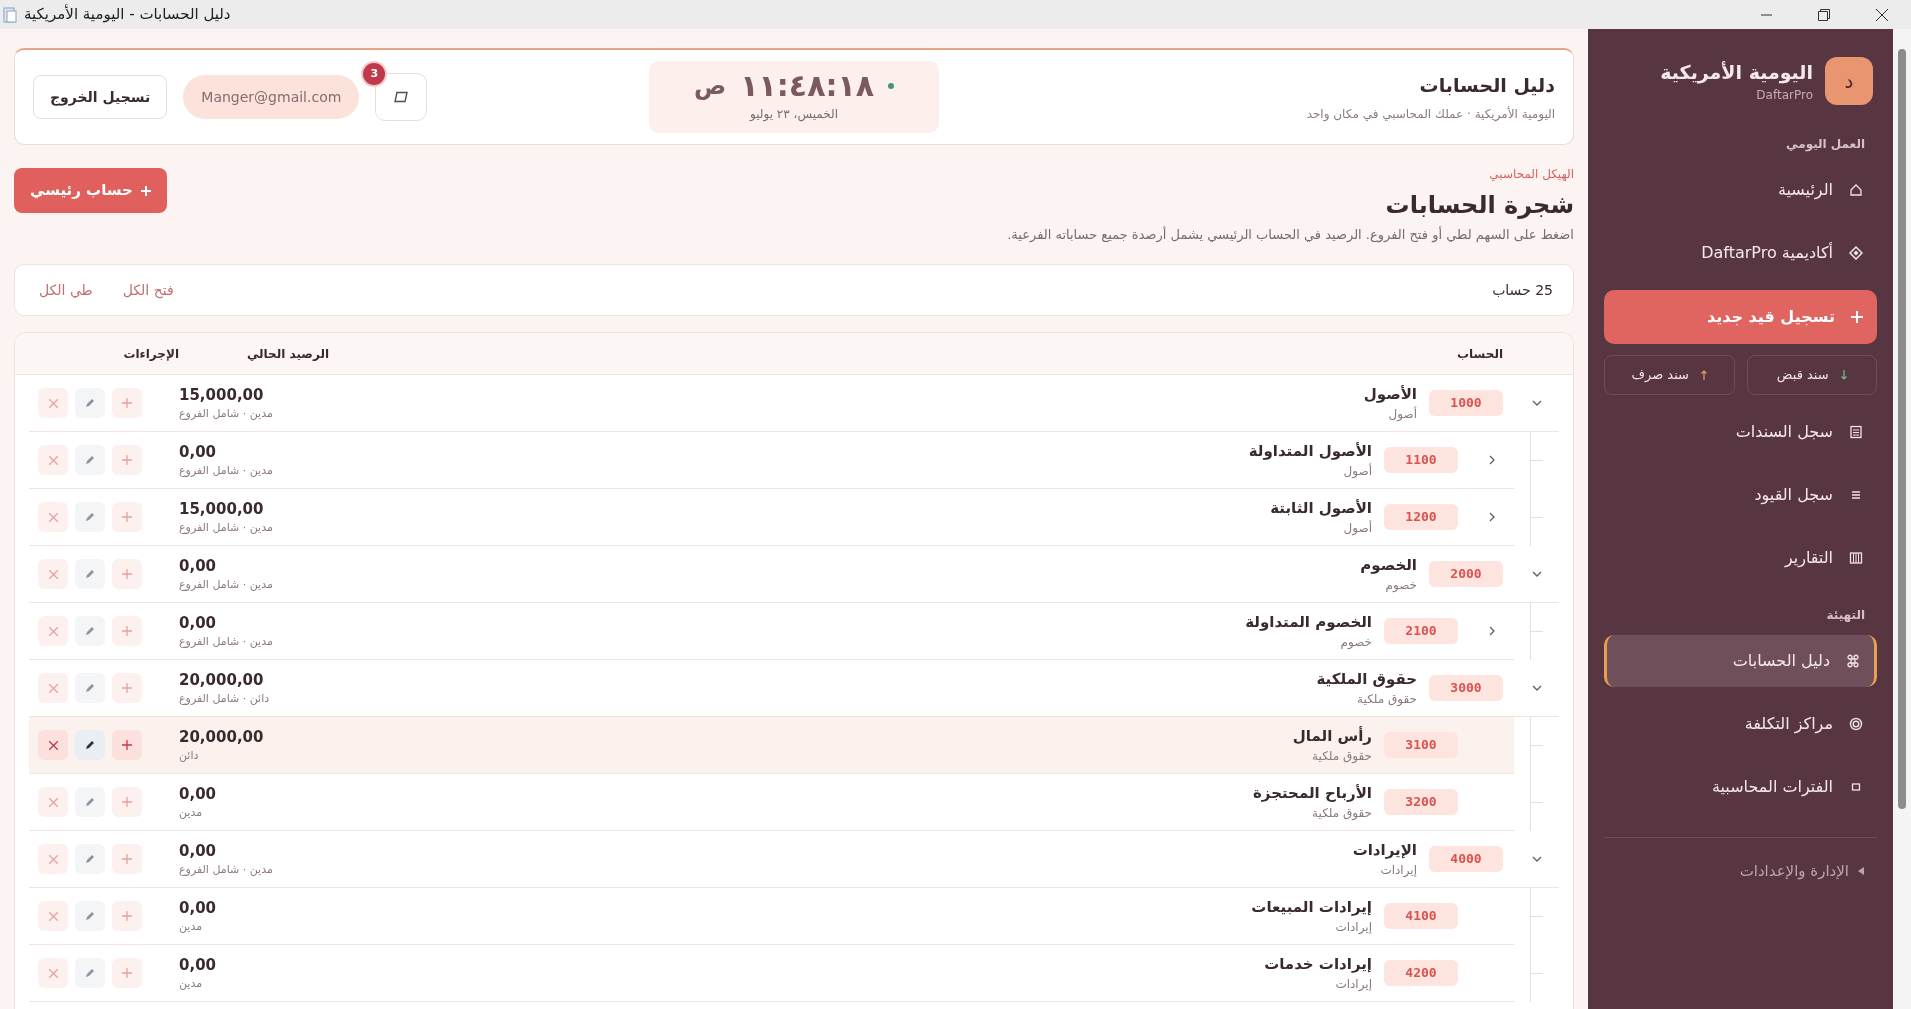 This screenshot has height=1009, width=1911. What do you see at coordinates (794, 114) in the screenshot?
I see `clock-date: الخميس، ٢٣ يوليو` at bounding box center [794, 114].